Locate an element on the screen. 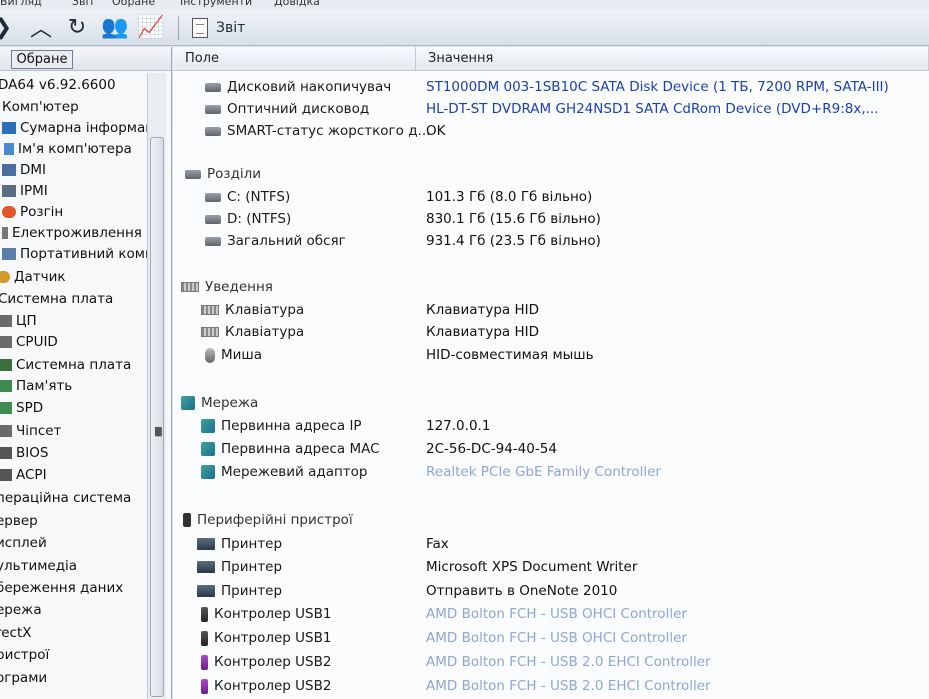  menu-bar: Вигляд Звіт Обране Інструменти Довідка is located at coordinates (464, 5).